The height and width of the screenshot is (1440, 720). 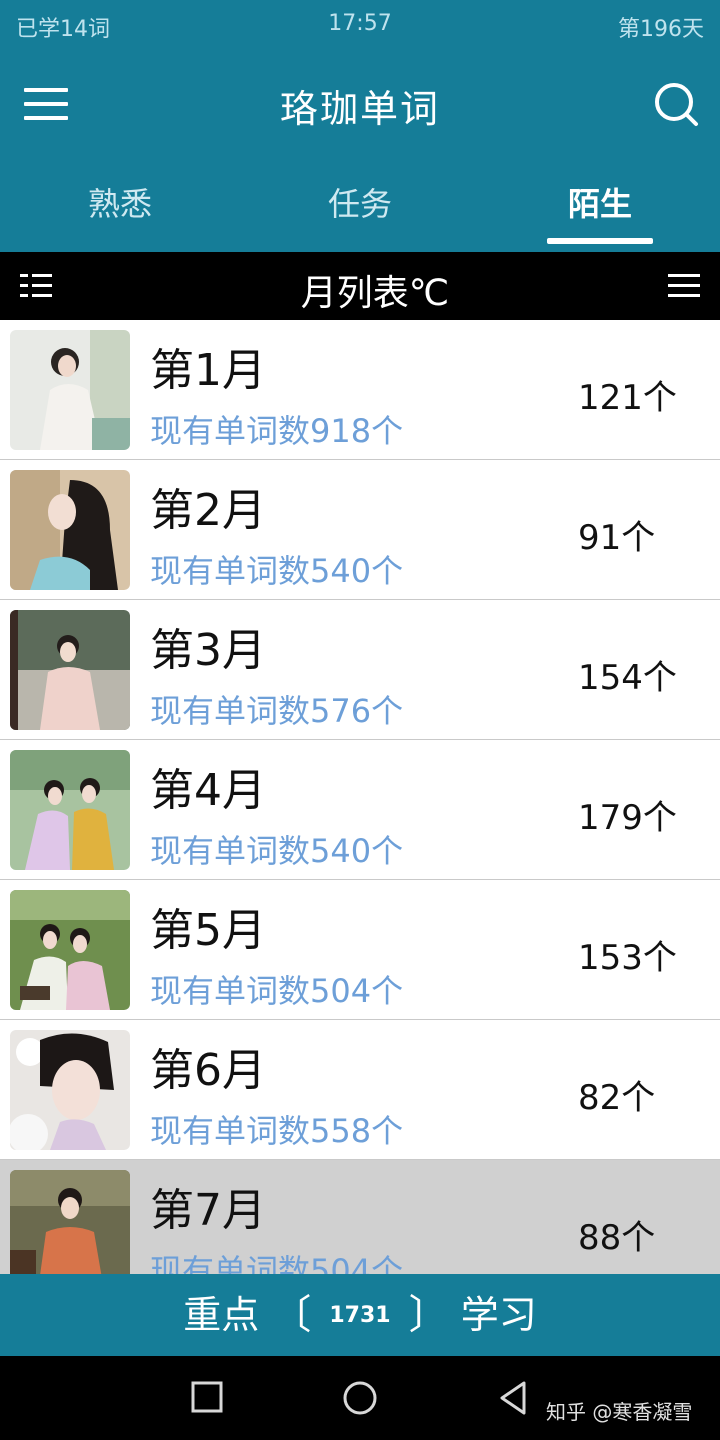 What do you see at coordinates (208, 1398) in the screenshot?
I see `recent-apps-icon` at bounding box center [208, 1398].